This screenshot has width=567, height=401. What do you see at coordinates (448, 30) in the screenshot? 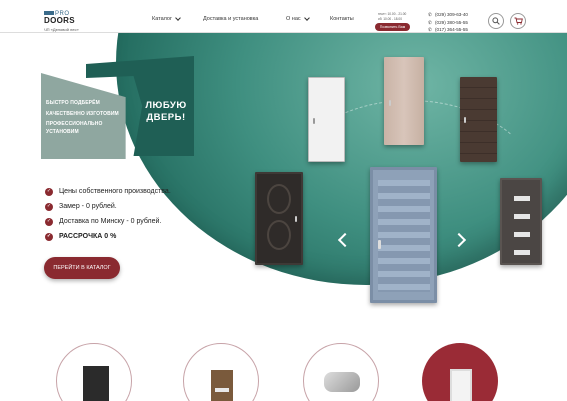
I see `phone-item: ✆ (017) 364-55-55` at bounding box center [448, 30].